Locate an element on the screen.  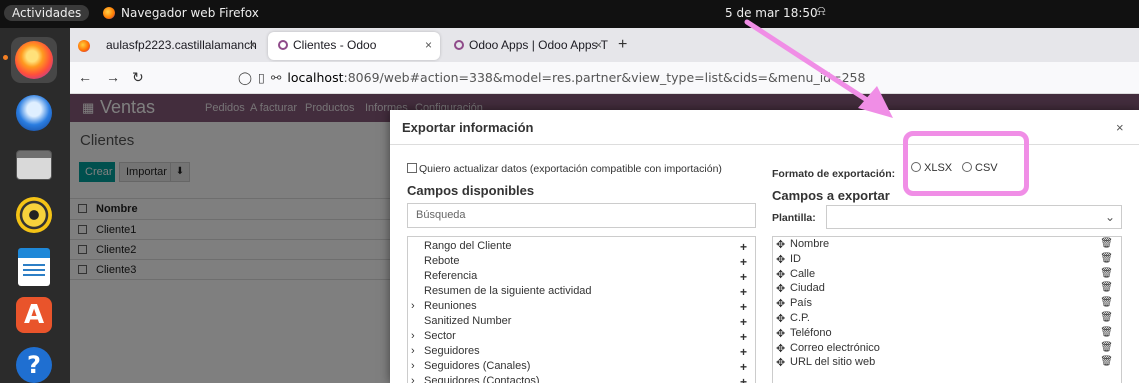
checkbox-box is located at coordinates (412, 168).